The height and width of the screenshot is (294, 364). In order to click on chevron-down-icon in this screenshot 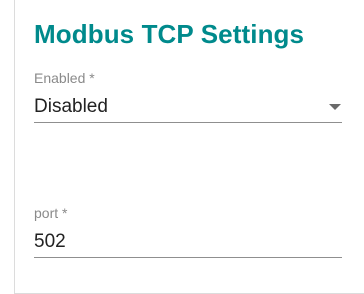, I will do `click(335, 107)`.